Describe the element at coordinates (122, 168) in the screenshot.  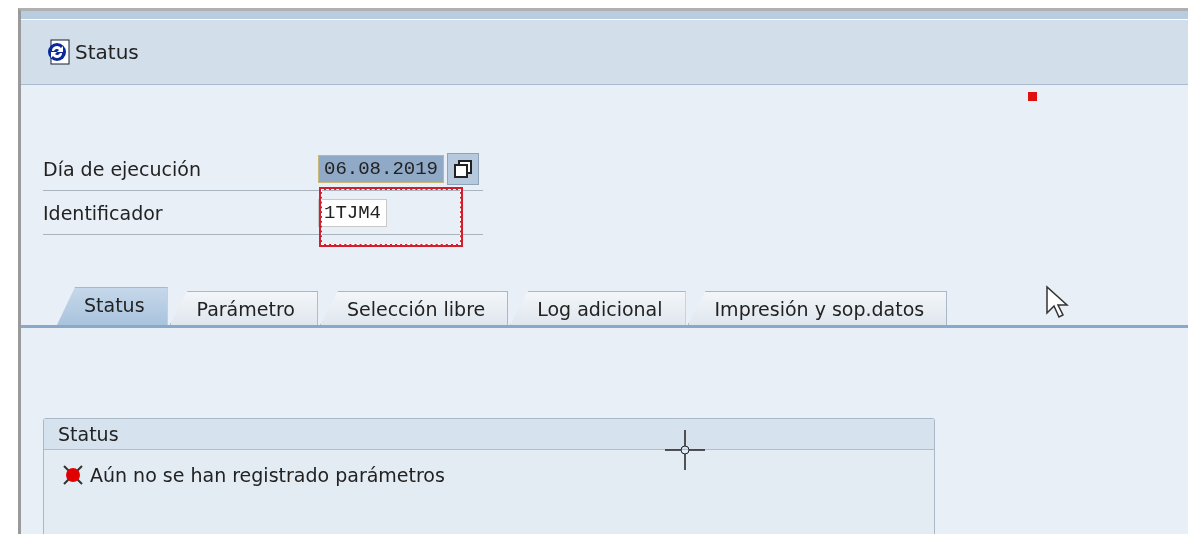
I see `field-label: Día de ejecución` at that location.